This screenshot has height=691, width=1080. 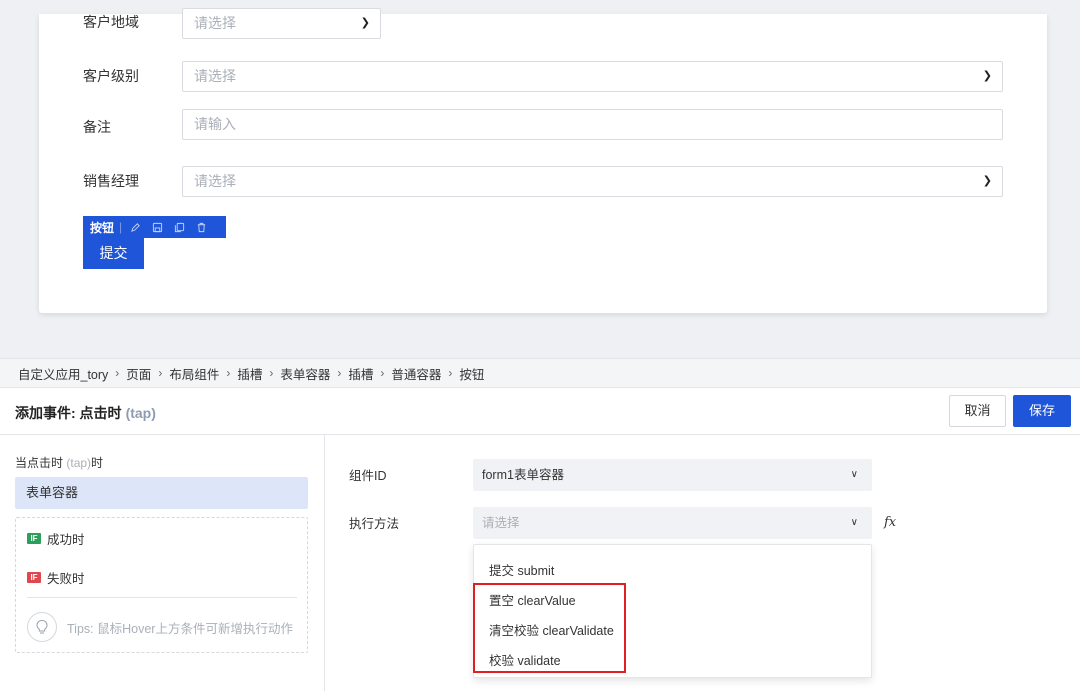 What do you see at coordinates (592, 181) in the screenshot?
I see `sales-manager-select: 请选择 ❯` at bounding box center [592, 181].